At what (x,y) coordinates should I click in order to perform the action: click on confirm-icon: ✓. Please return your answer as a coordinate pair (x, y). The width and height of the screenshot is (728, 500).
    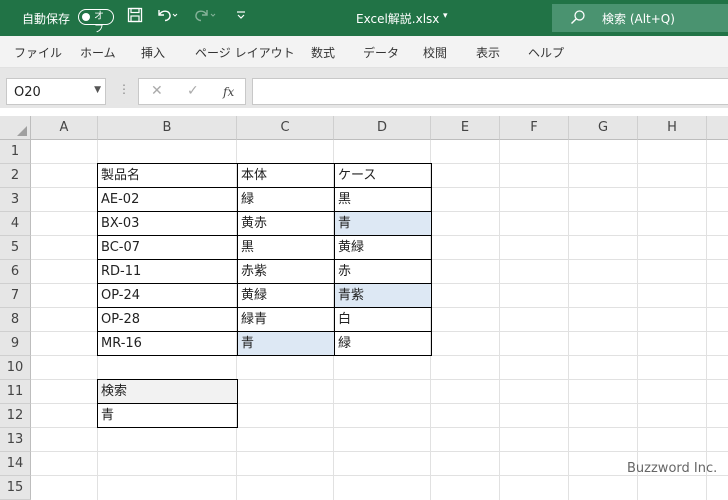
    Looking at the image, I should click on (193, 91).